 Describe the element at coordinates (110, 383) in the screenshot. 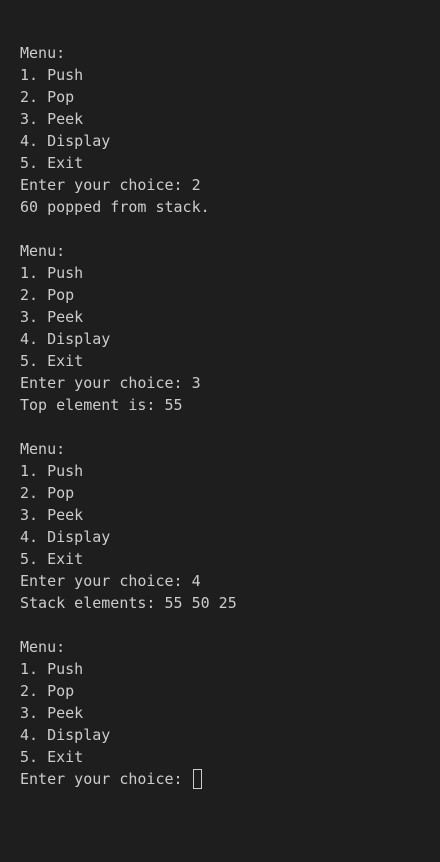

I see `output-line: Enter your choice: 3` at that location.